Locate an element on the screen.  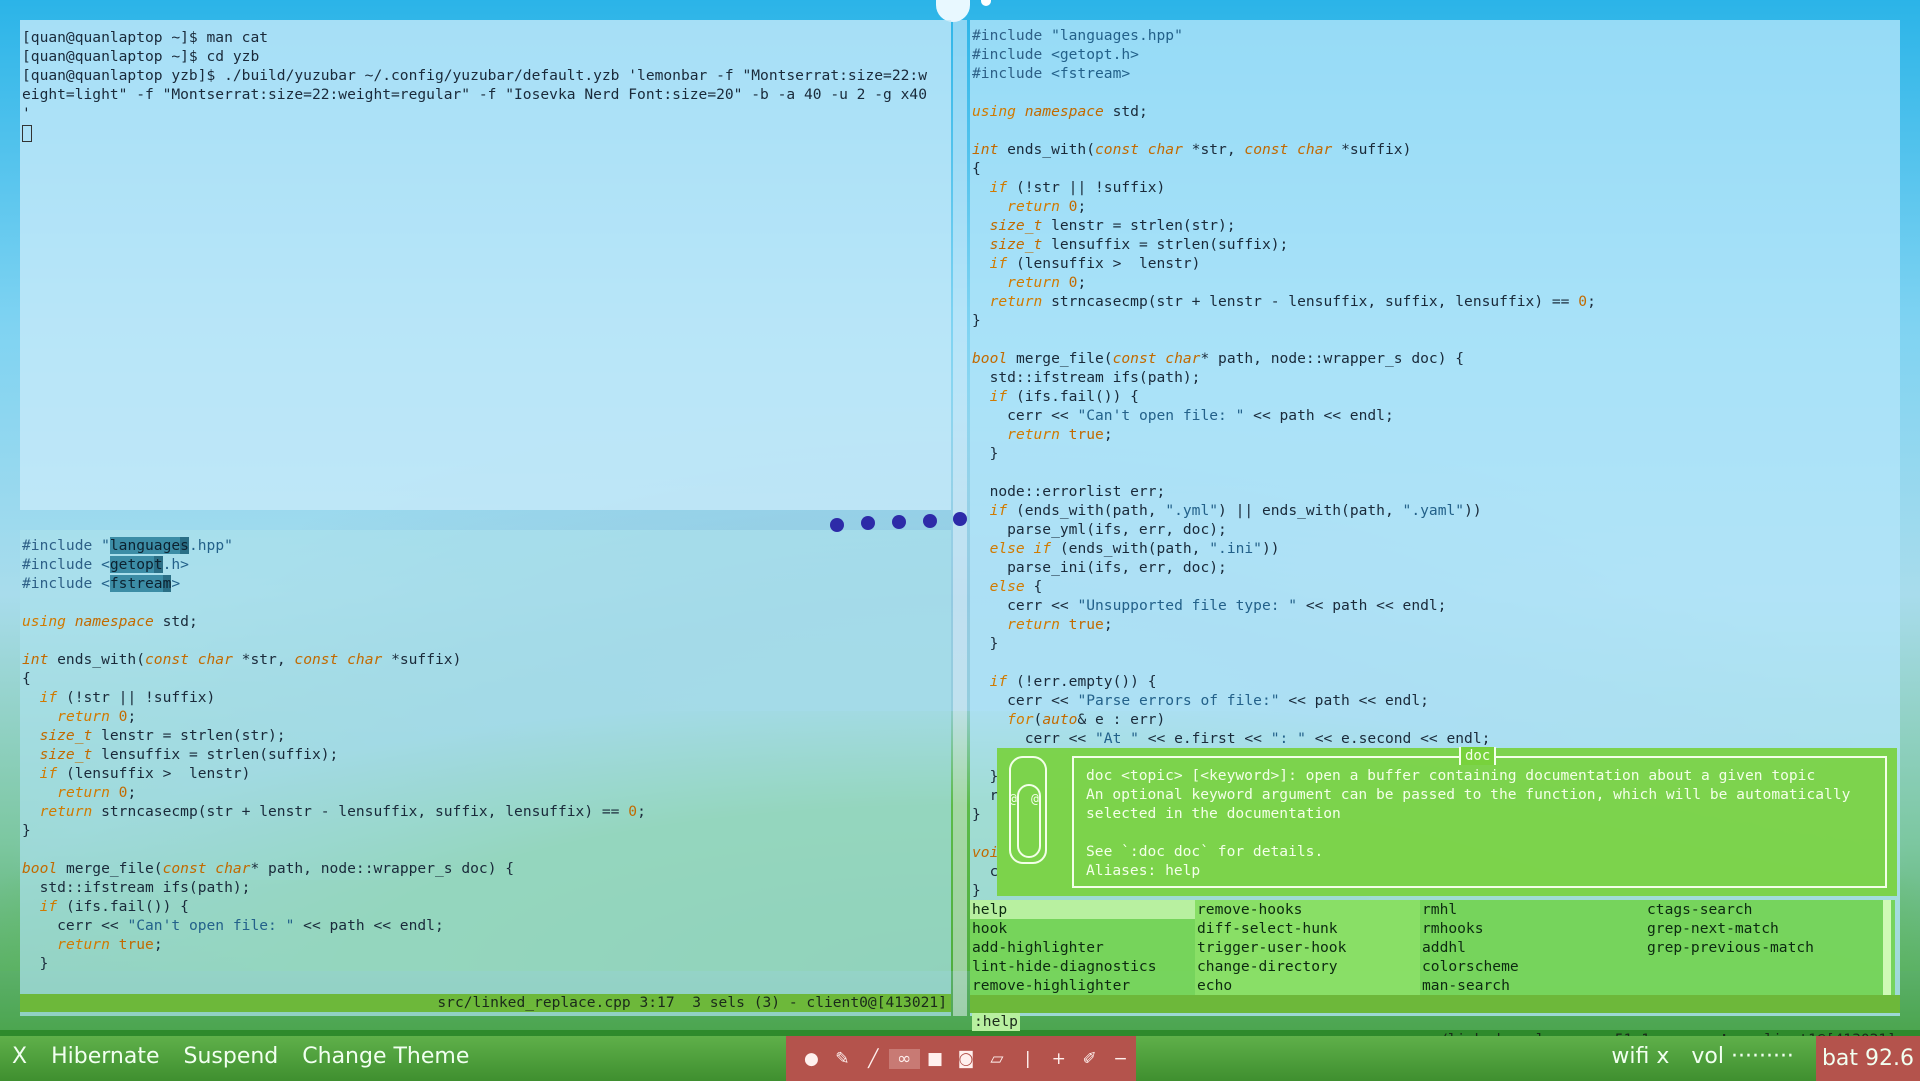
completion-scrollbar is located at coordinates (1887, 947).